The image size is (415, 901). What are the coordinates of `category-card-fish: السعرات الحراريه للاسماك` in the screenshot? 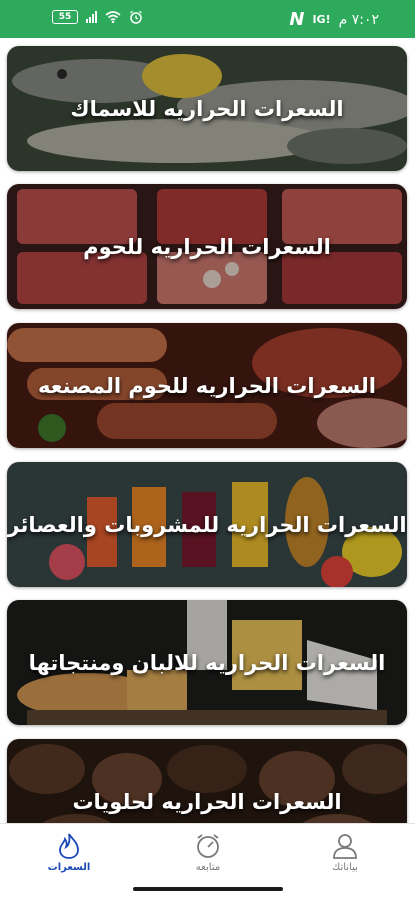 It's located at (207, 108).